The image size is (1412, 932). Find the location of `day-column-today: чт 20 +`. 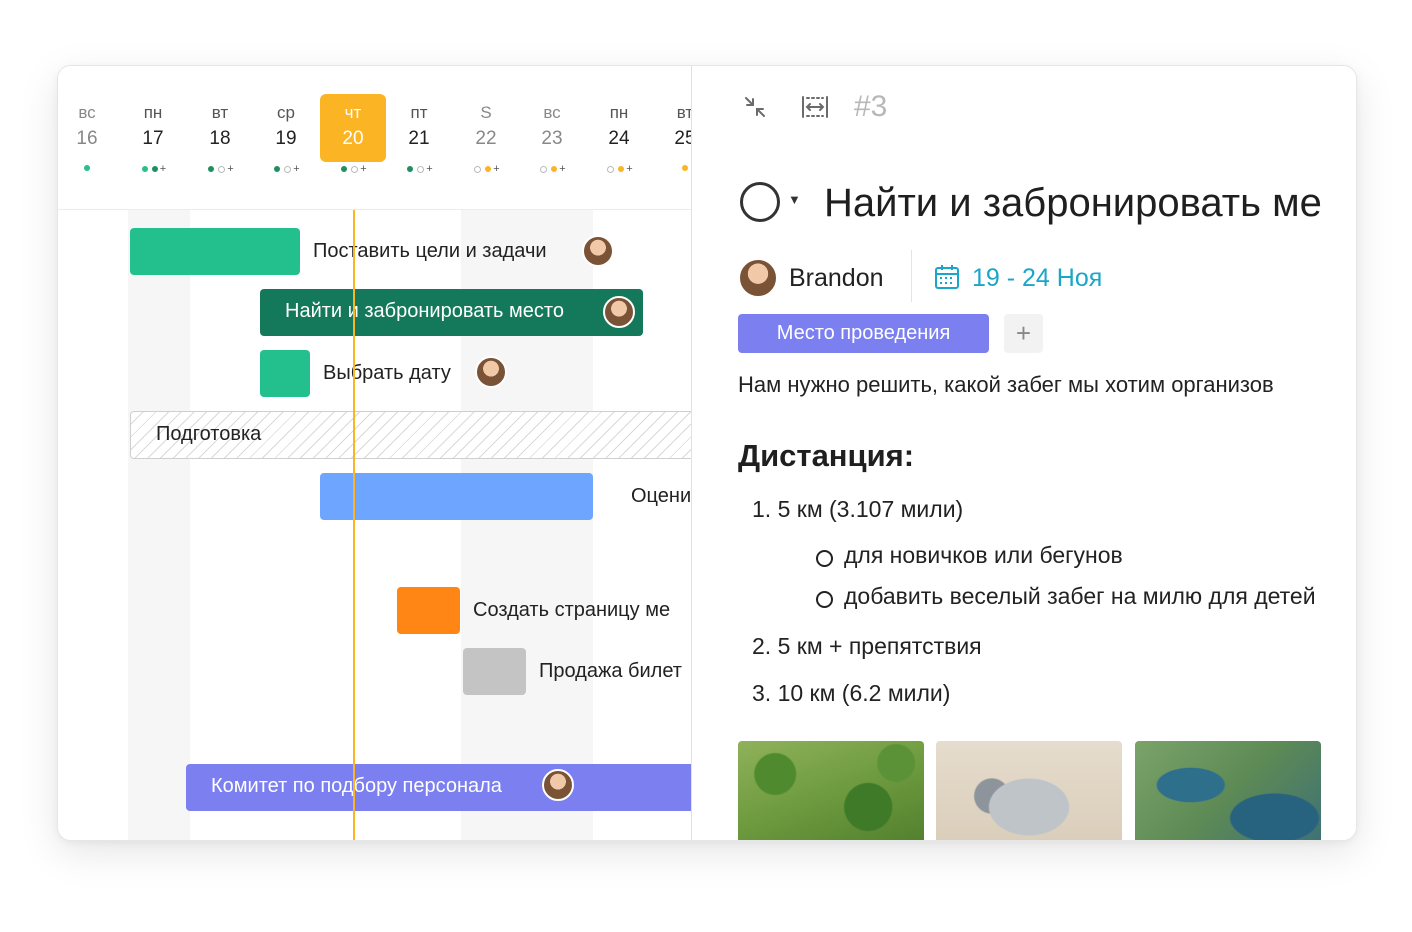

day-column-today: чт 20 + is located at coordinates (353, 134).